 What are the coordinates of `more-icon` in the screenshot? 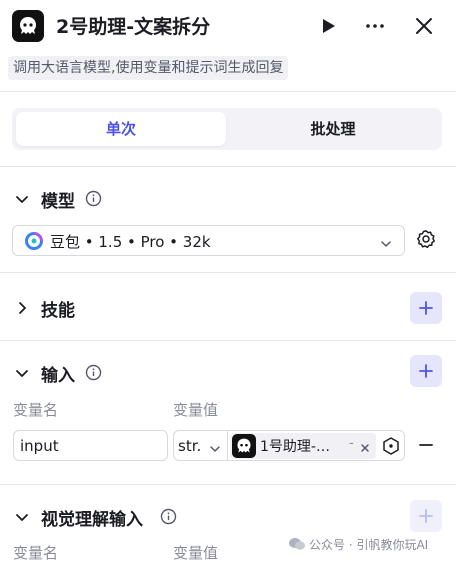 It's located at (375, 26).